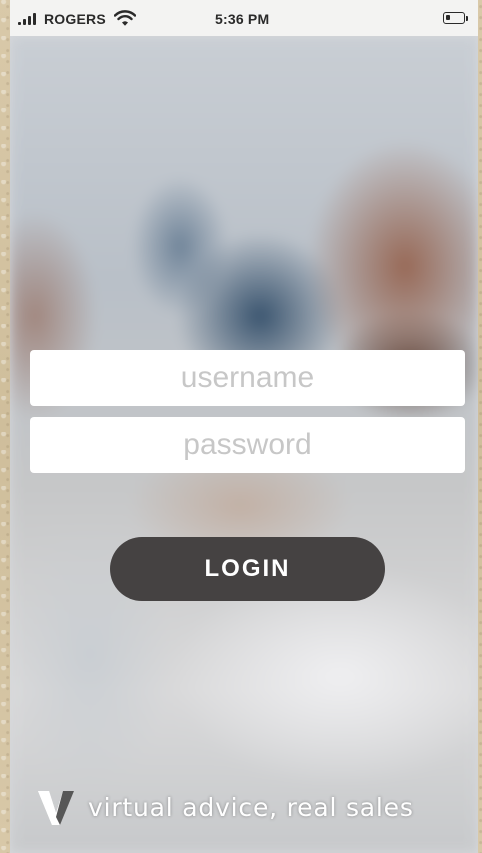 This screenshot has width=482, height=853. What do you see at coordinates (56, 808) in the screenshot?
I see `v-logo-icon` at bounding box center [56, 808].